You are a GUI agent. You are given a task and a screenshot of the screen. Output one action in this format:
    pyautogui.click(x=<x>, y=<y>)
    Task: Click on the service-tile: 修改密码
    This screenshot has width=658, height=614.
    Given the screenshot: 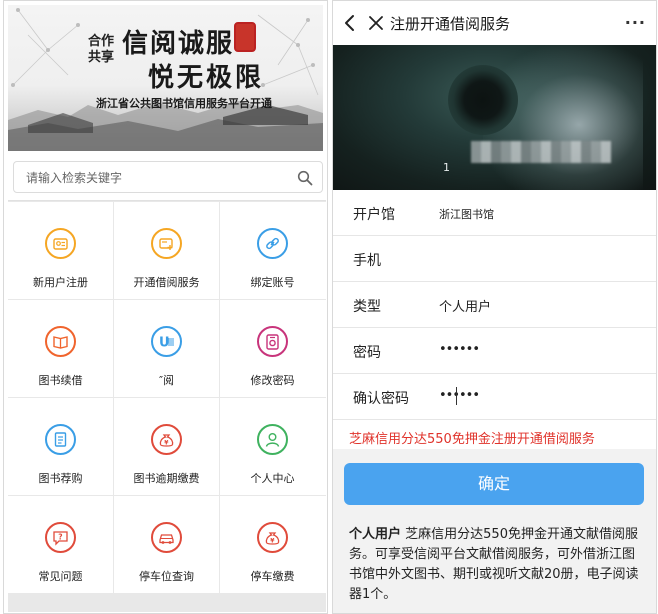 What is the action you would take?
    pyautogui.click(x=273, y=348)
    